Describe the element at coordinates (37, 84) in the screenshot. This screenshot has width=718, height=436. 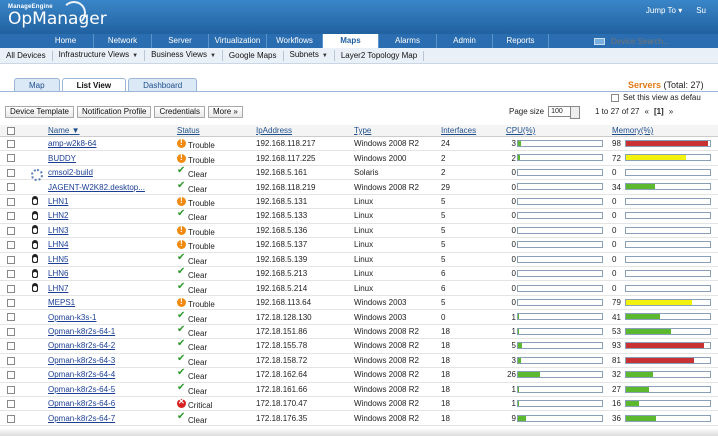
I see `tab-map: Map` at that location.